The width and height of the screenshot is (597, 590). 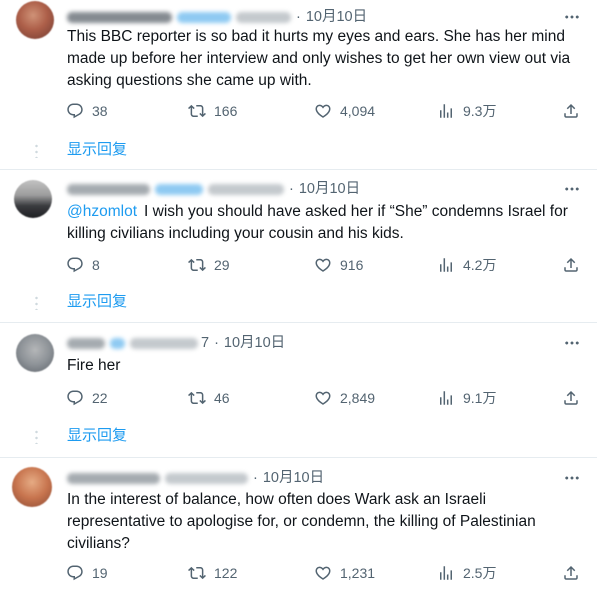 I want to click on views-count: 4.2万, so click(x=480, y=265).